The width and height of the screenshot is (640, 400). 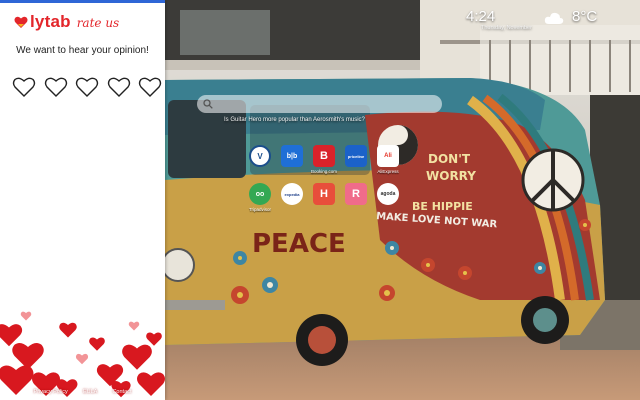 I want to click on van-text-line: BE HIPPIE, so click(x=442, y=206).